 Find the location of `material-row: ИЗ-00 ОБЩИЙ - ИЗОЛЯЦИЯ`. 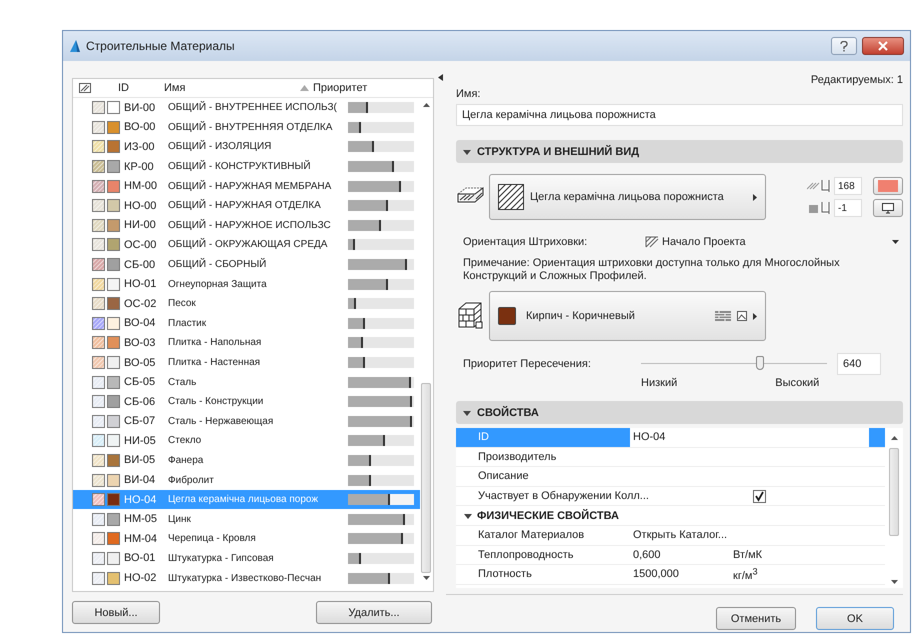

material-row: ИЗ-00 ОБЩИЙ - ИЗОЛЯЦИЯ is located at coordinates (246, 147).